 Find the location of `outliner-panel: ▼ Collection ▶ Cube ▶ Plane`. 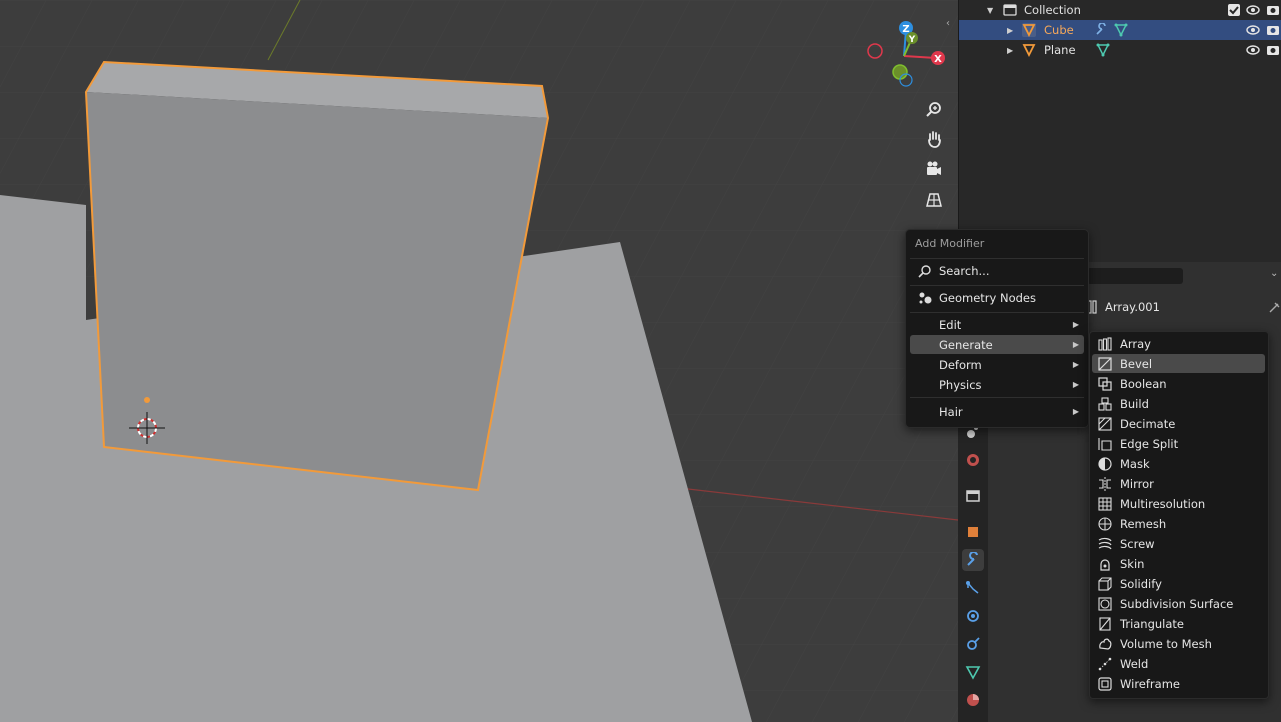

outliner-panel: ▼ Collection ▶ Cube ▶ Plane is located at coordinates (1119, 131).